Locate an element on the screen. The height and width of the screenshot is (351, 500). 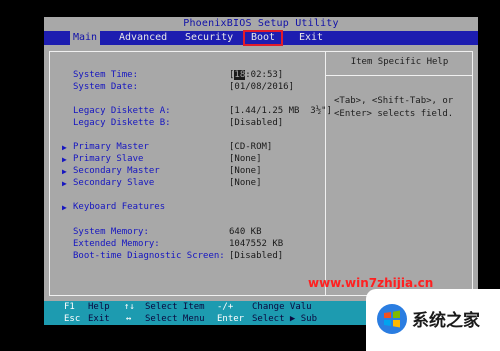
desc-change-values: Change Valu is located at coordinates (282, 307).